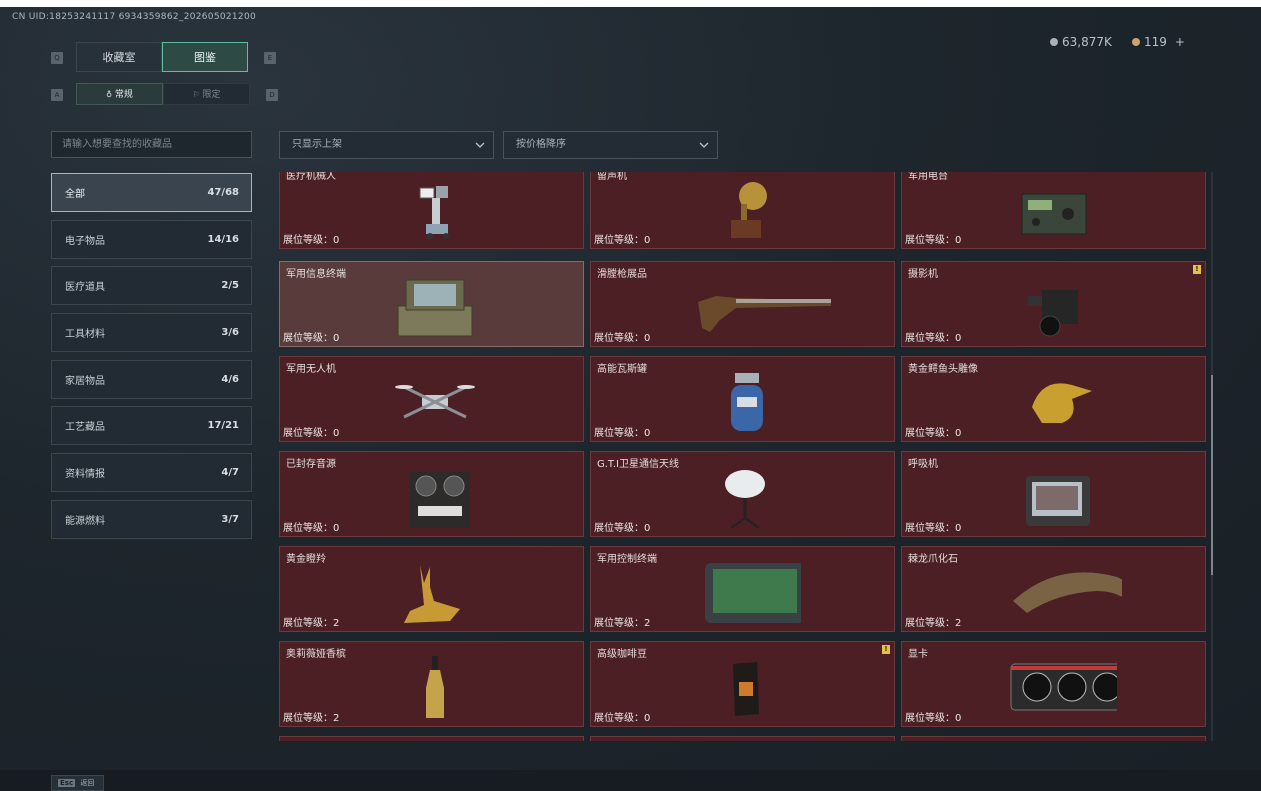  I want to click on item-card: 军用电台 展位等级：0, so click(1053, 210).